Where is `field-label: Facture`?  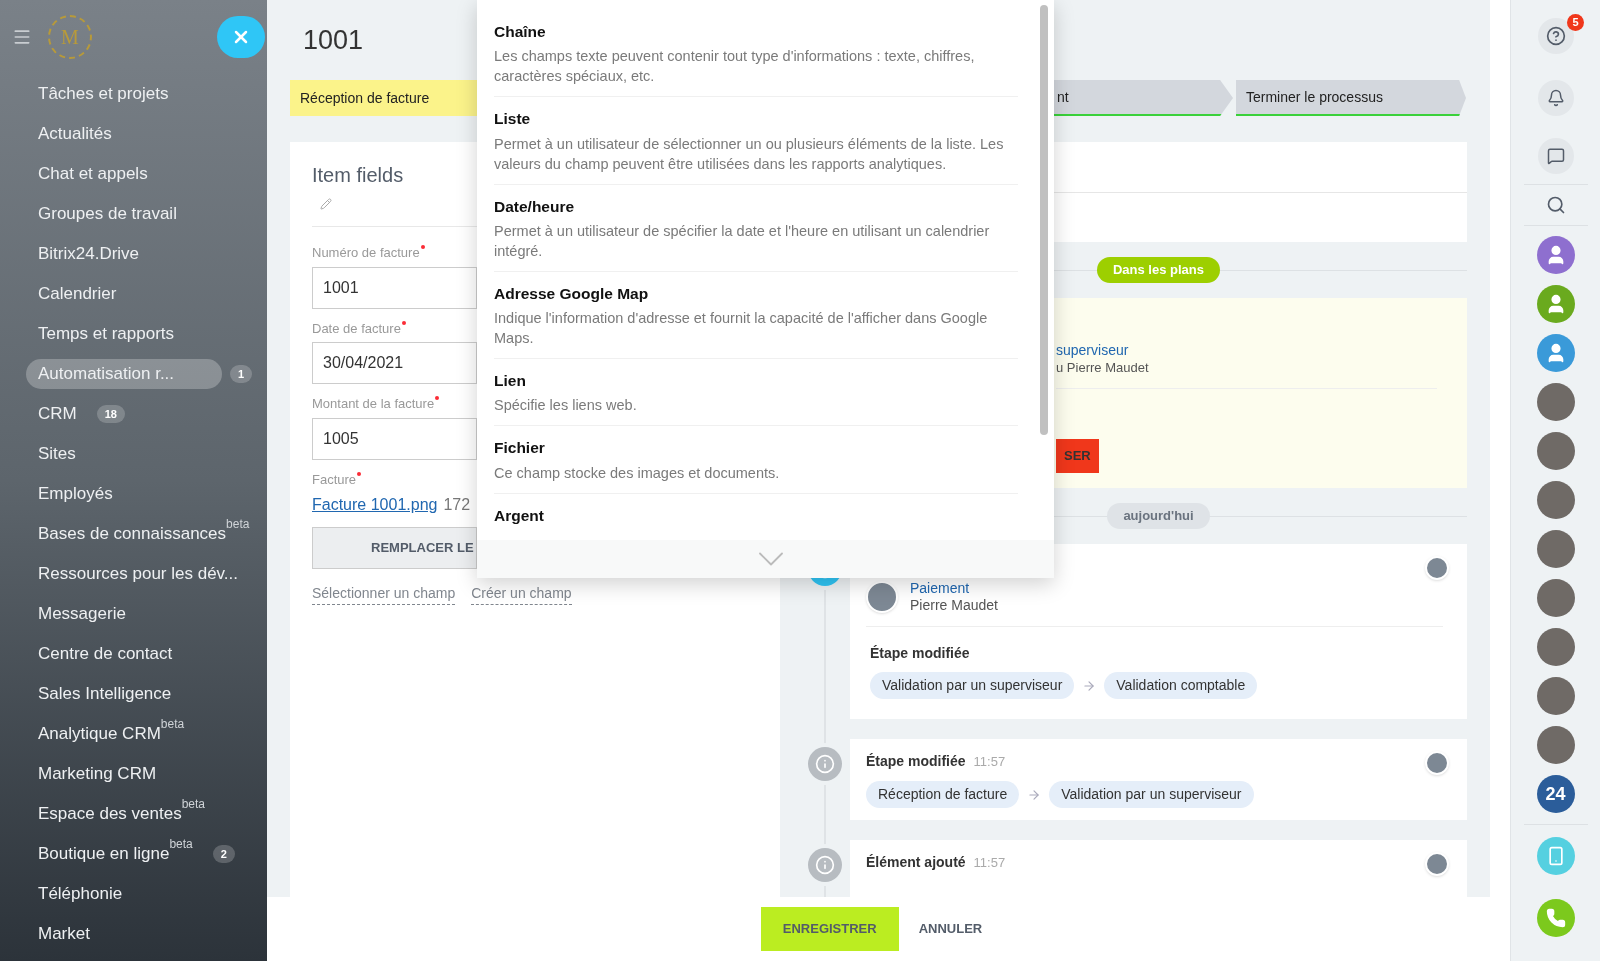
field-label: Facture is located at coordinates (337, 479).